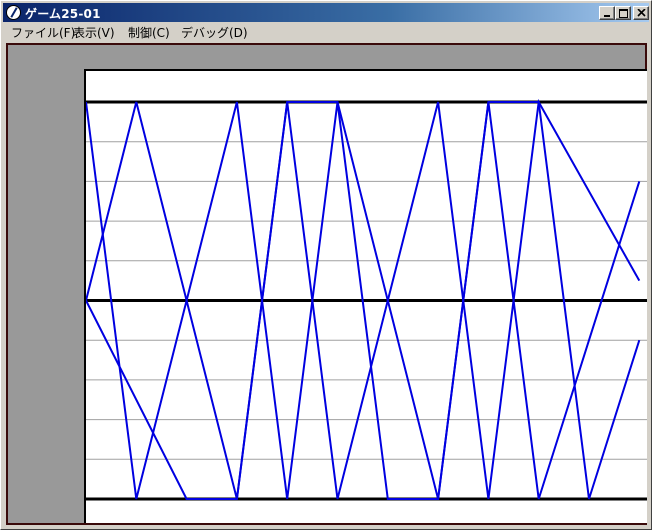 The image size is (652, 530). What do you see at coordinates (607, 13) in the screenshot?
I see `minimize-button` at bounding box center [607, 13].